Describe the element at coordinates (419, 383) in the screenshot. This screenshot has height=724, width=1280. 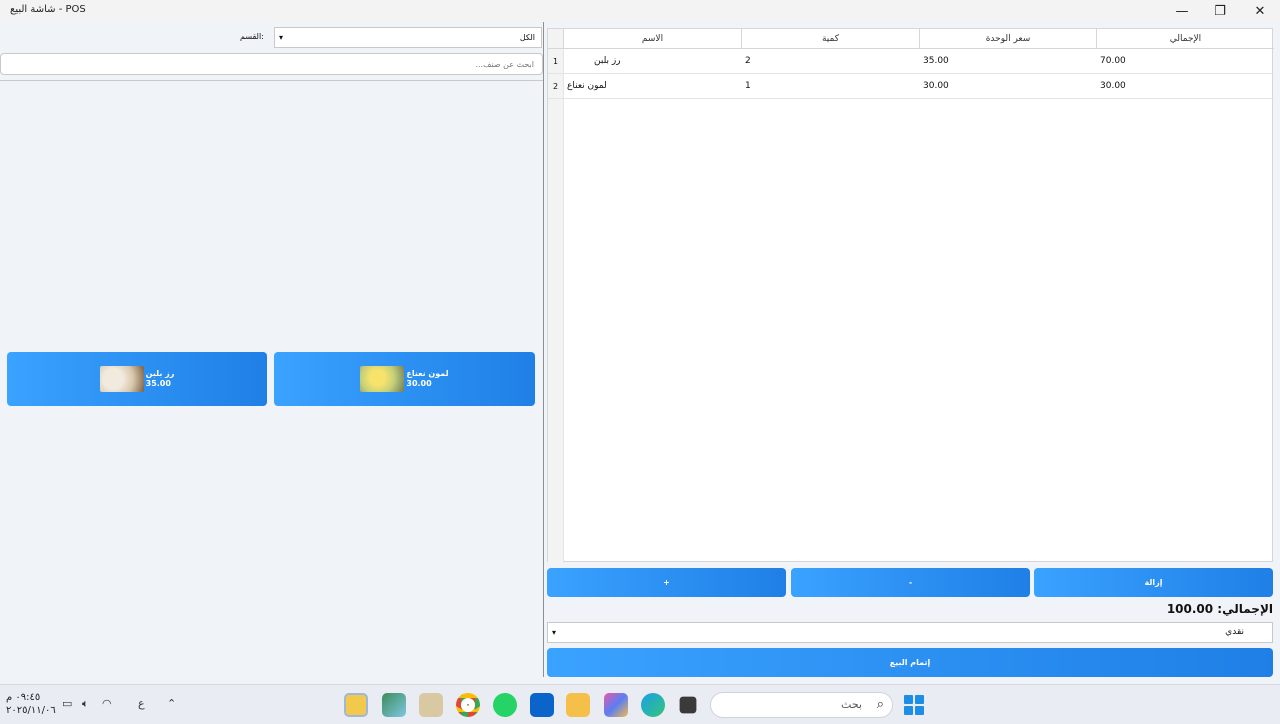
I see `product-price: 30.00` at that location.